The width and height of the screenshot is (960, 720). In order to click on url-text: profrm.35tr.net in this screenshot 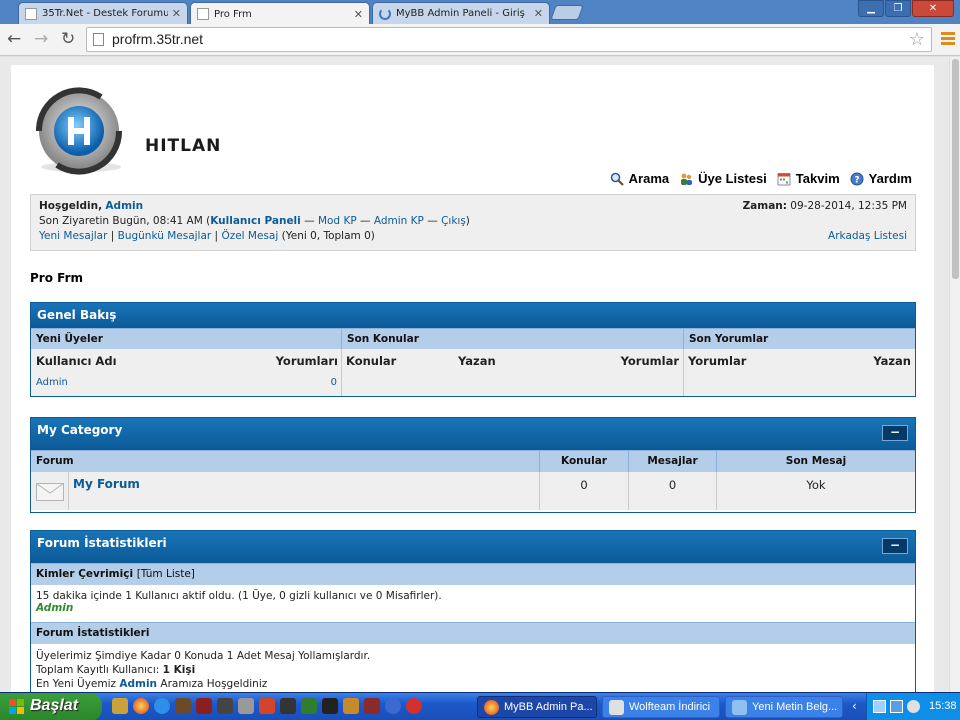, I will do `click(158, 39)`.